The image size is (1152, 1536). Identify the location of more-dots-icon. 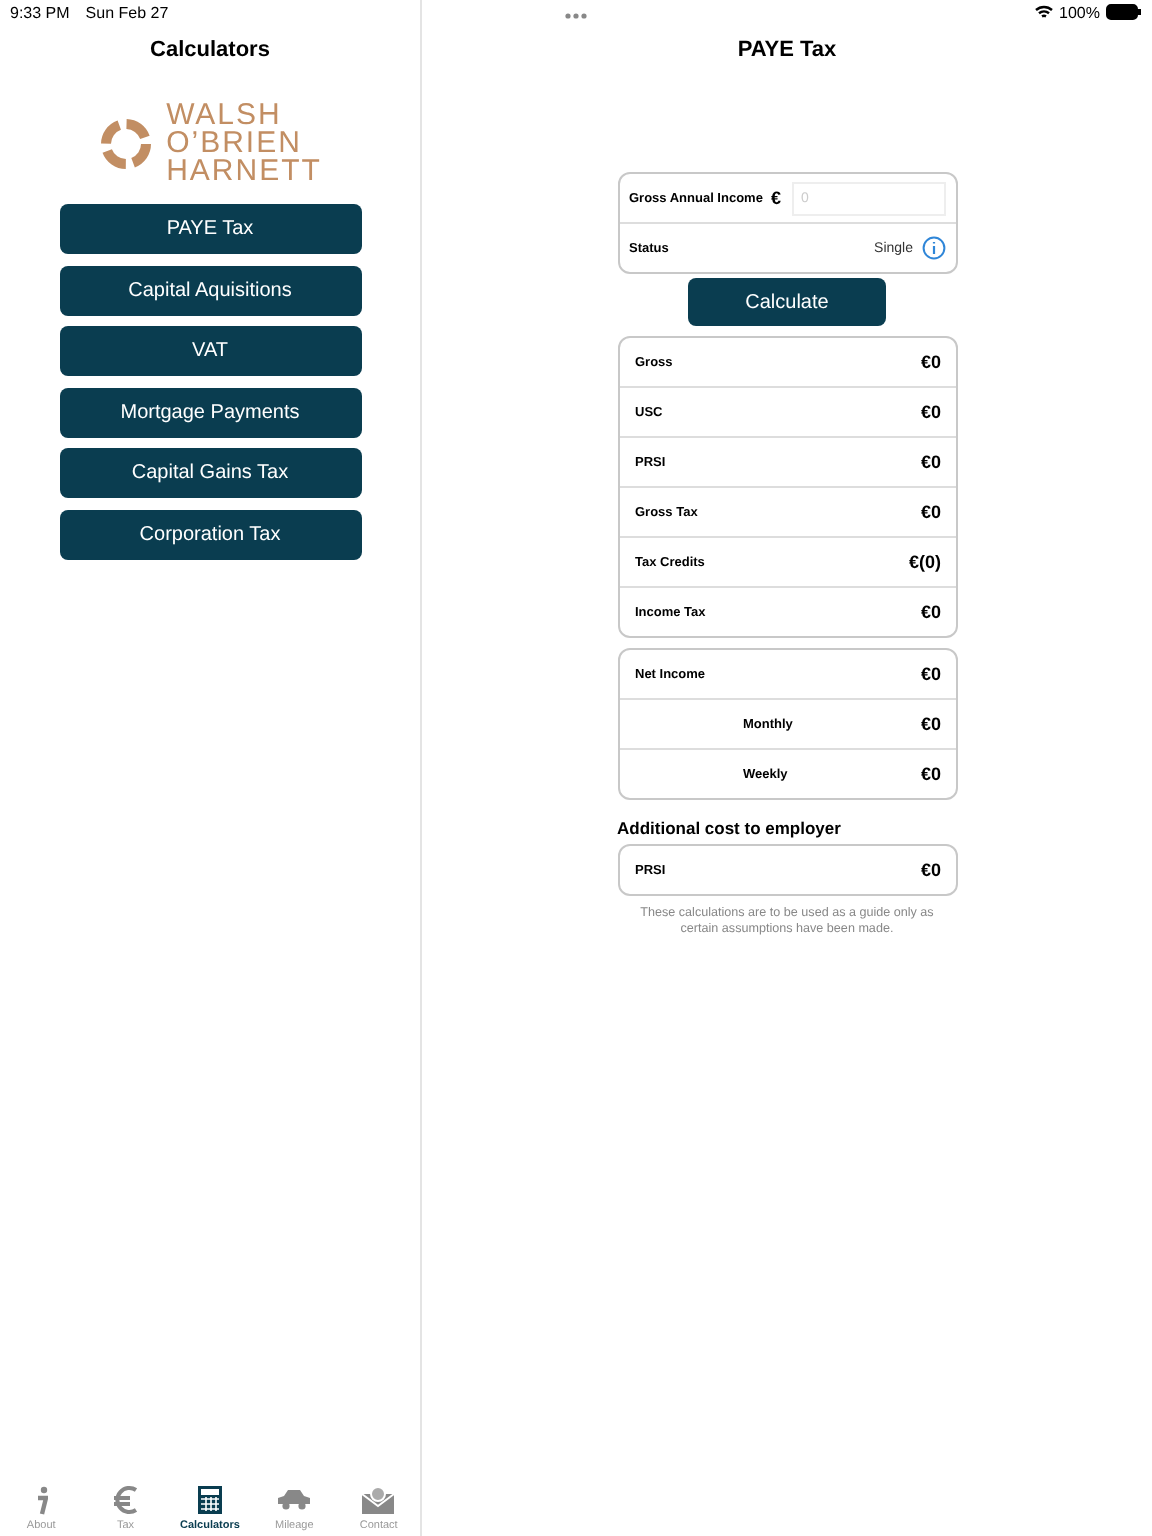
(576, 16).